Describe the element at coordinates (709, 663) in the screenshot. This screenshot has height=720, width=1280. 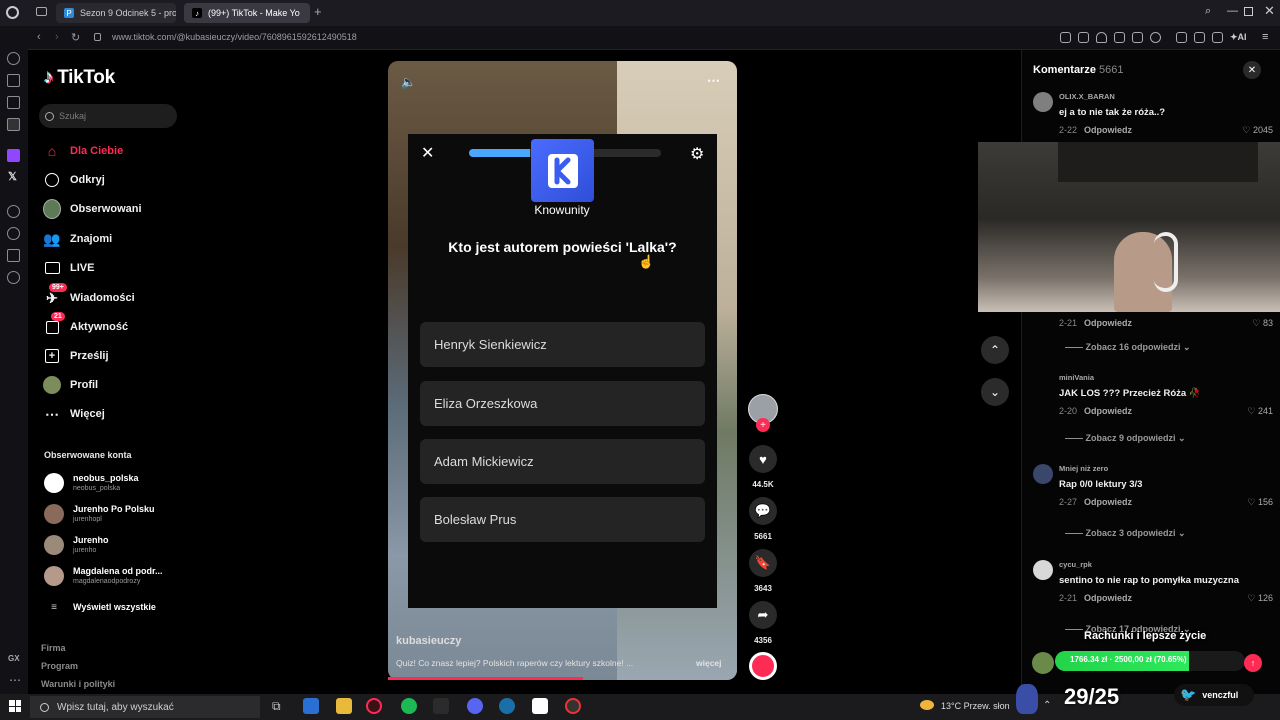
I see `more-button: więcej` at that location.